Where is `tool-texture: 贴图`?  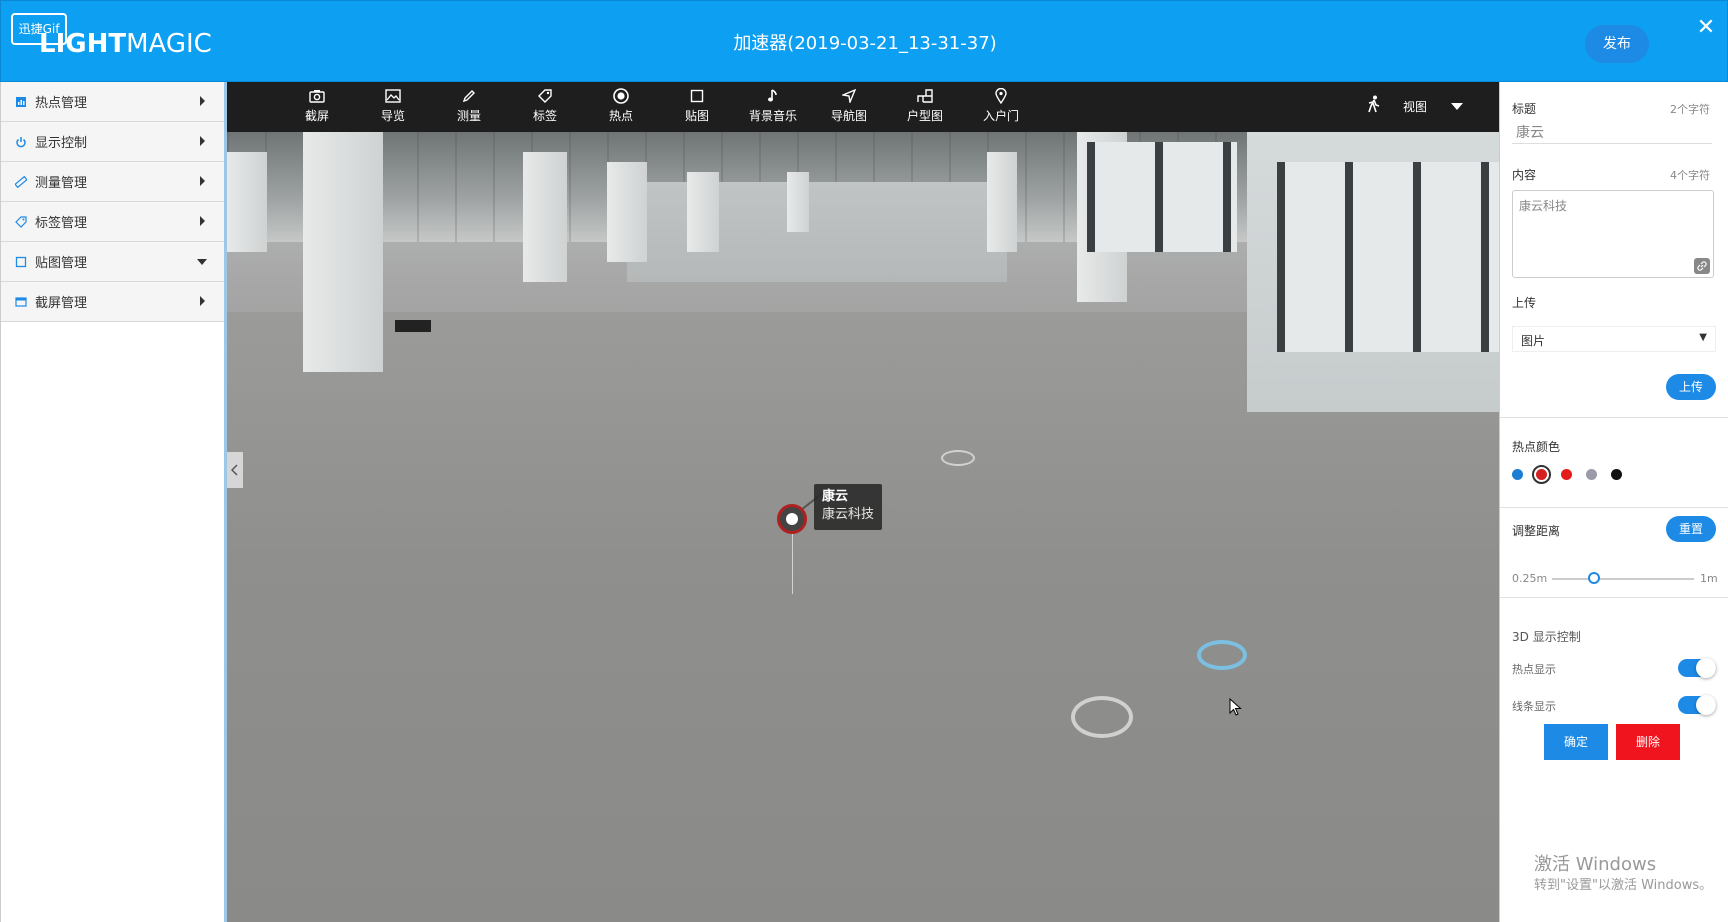
tool-texture: 贴图 is located at coordinates (697, 108).